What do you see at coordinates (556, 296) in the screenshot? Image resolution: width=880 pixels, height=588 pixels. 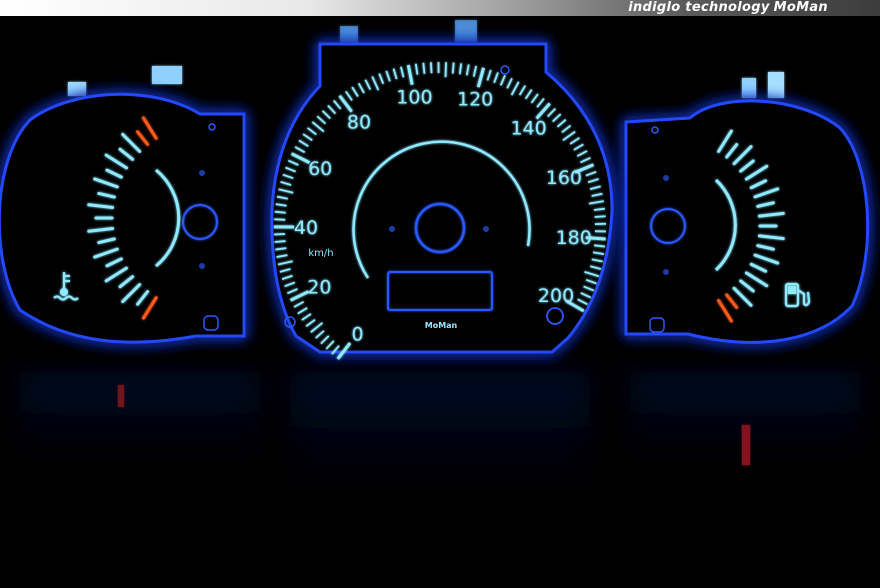 I see `speed-label: 200` at bounding box center [556, 296].